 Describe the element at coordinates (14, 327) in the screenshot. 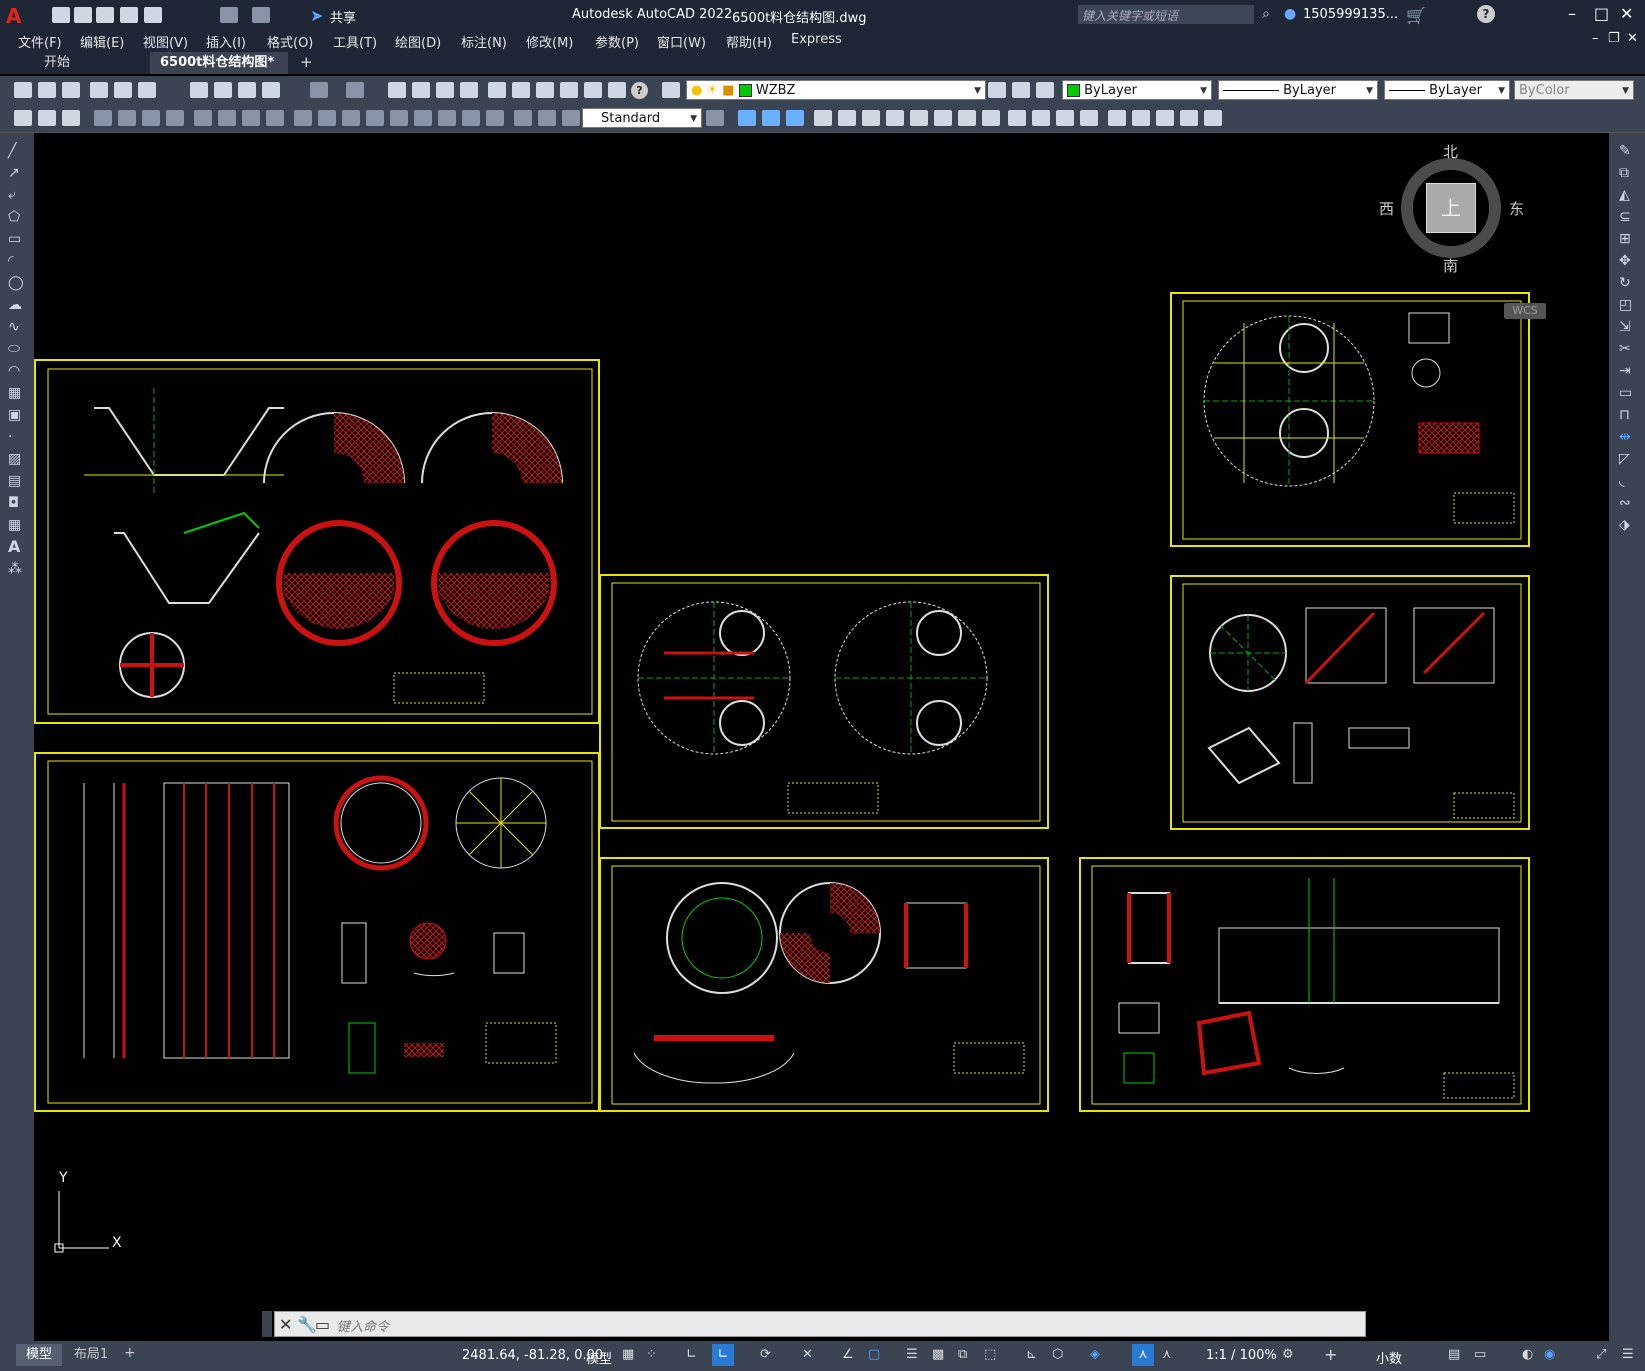

I see `spline-icon: ∿` at that location.